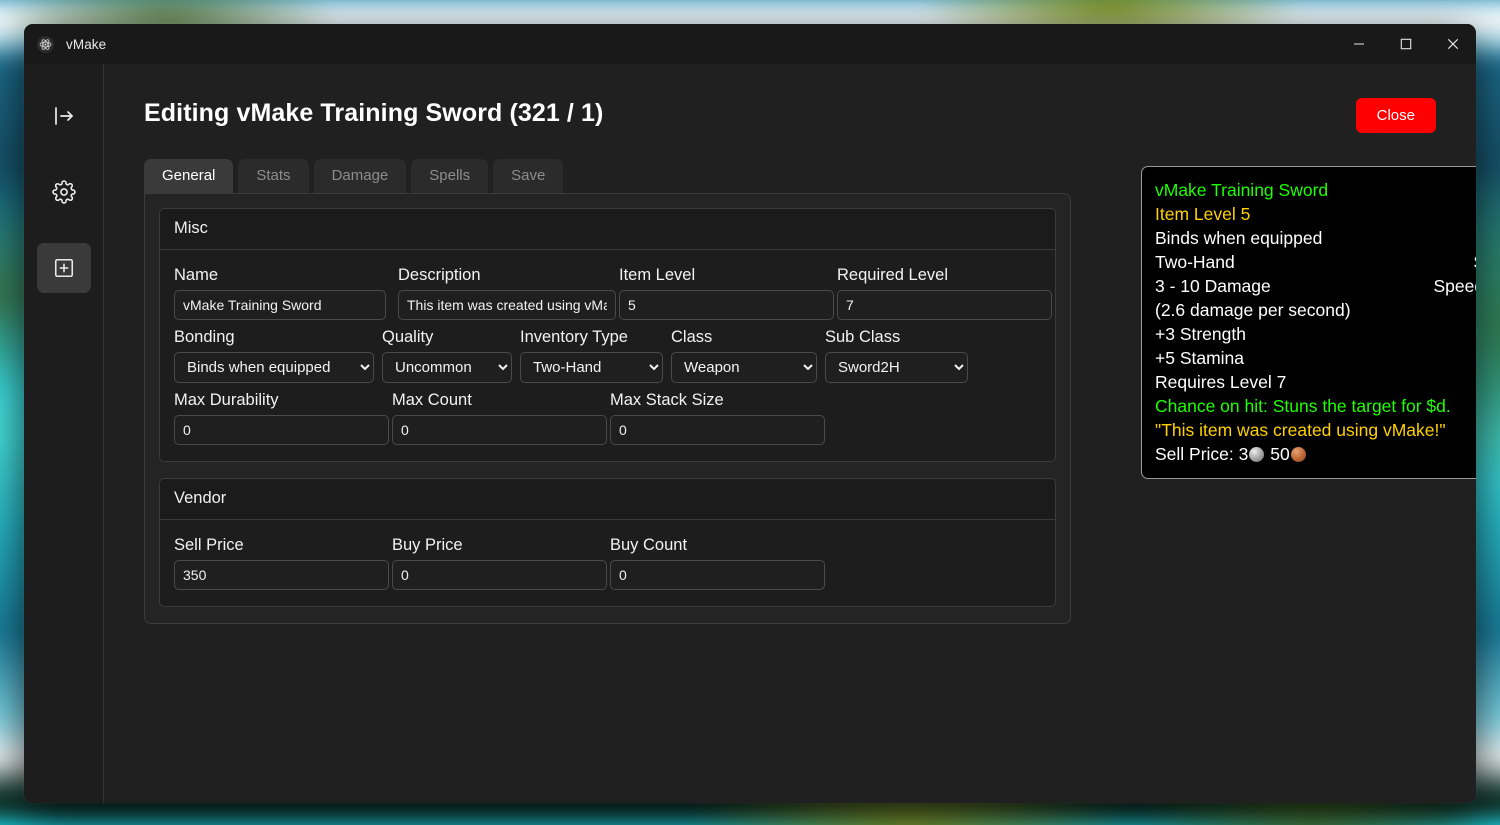 Image resolution: width=1500 pixels, height=825 pixels. Describe the element at coordinates (432, 400) in the screenshot. I see `max-count-label: Max Count` at that location.